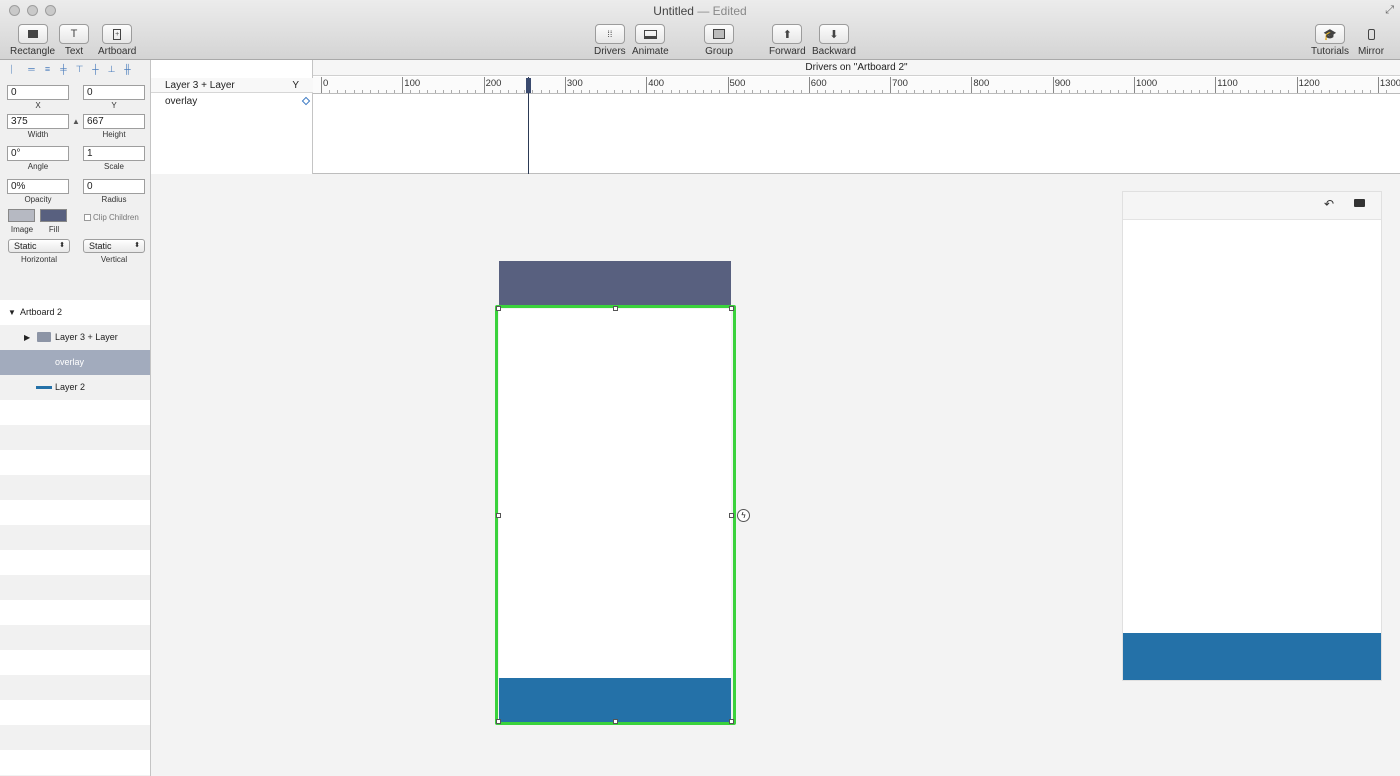  What do you see at coordinates (615, 283) in the screenshot?
I see `layer-3-shape` at bounding box center [615, 283].